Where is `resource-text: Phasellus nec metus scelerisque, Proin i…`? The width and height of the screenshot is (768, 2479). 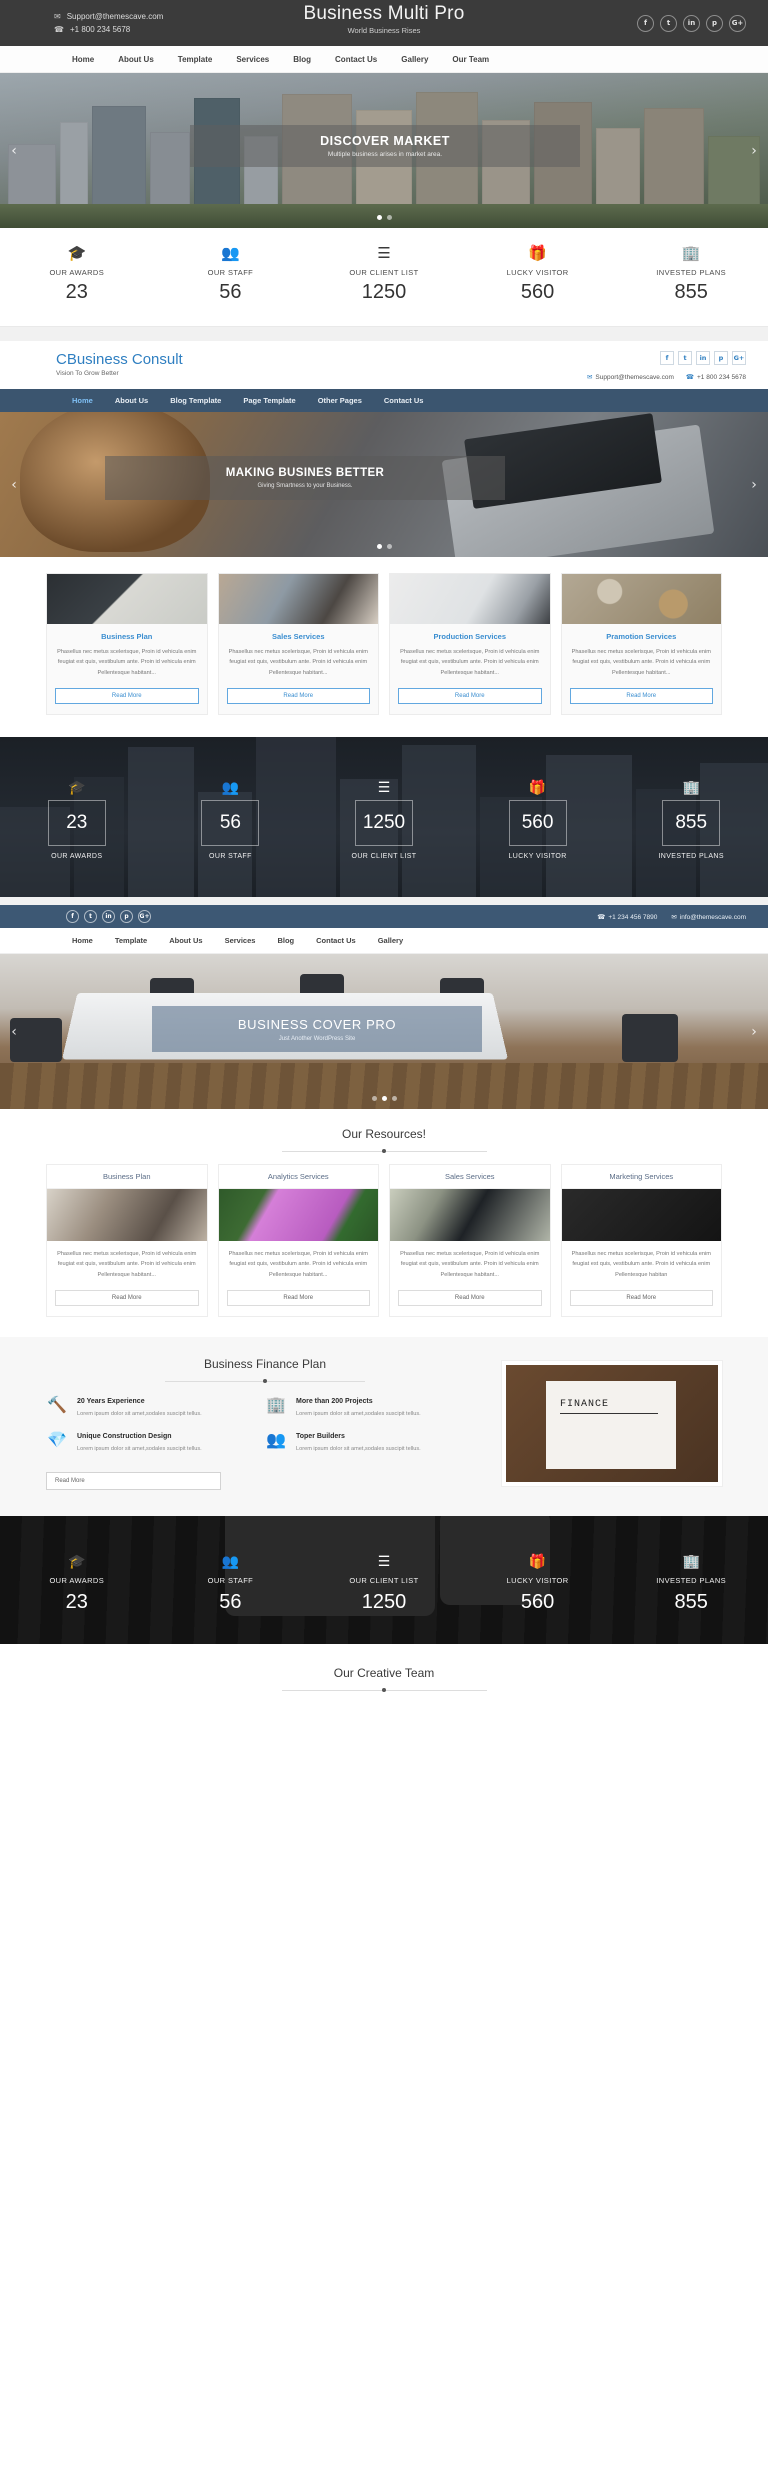 resource-text: Phasellus nec metus scelerisque, Proin i… is located at coordinates (127, 1264).